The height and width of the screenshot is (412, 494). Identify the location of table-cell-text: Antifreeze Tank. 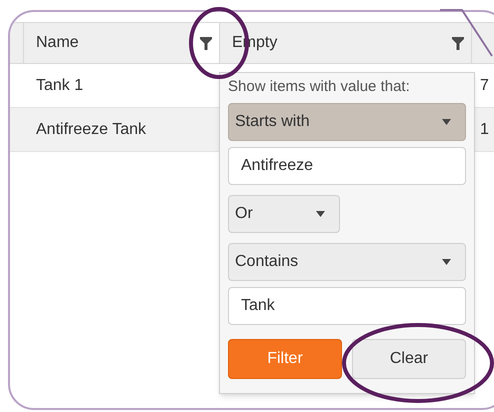
(91, 130).